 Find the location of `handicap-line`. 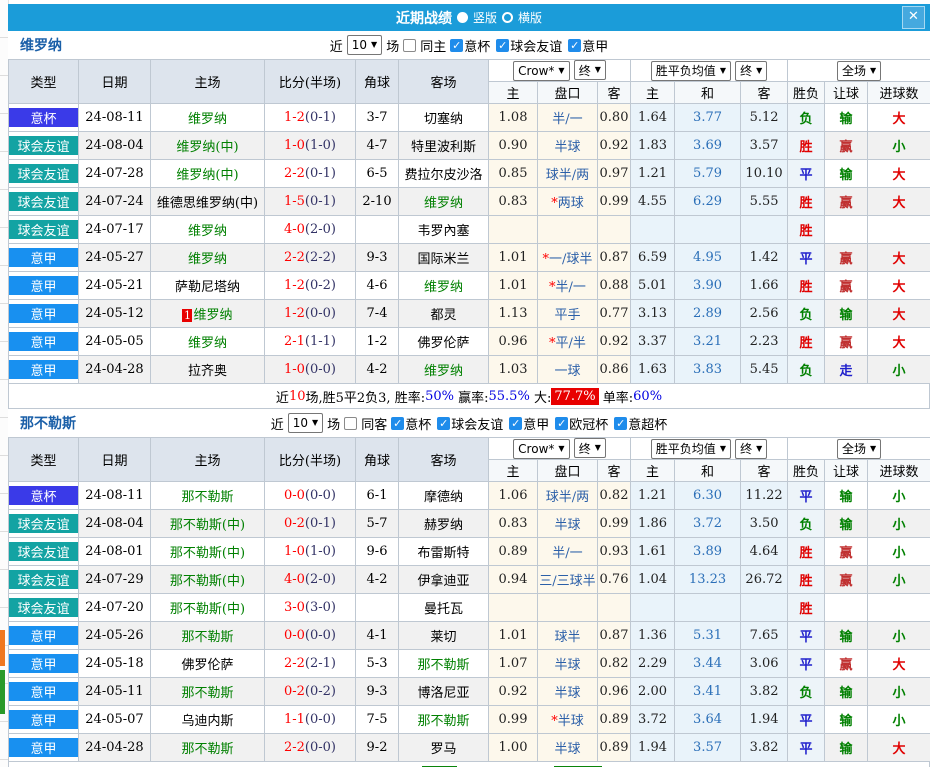

handicap-line is located at coordinates (567, 229).